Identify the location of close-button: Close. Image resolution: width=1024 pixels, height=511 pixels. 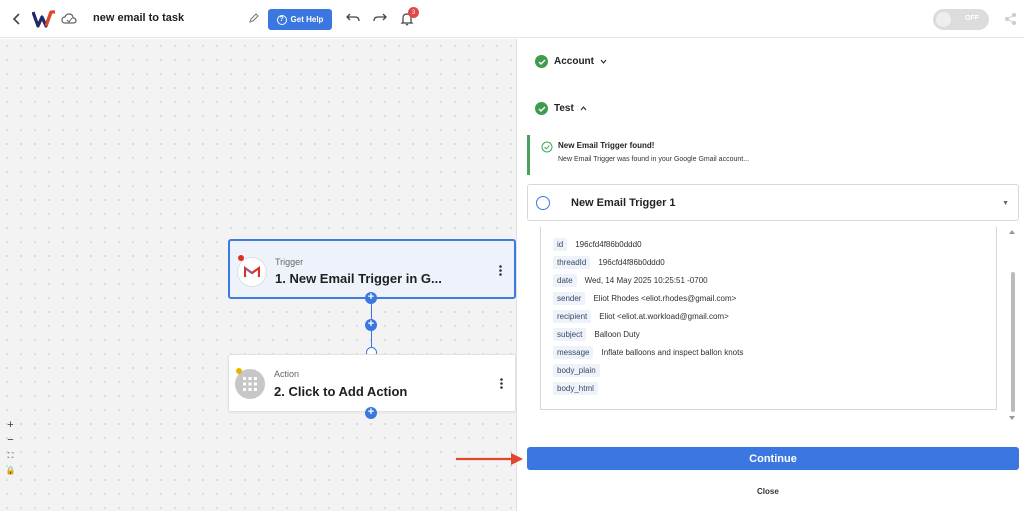
(768, 491).